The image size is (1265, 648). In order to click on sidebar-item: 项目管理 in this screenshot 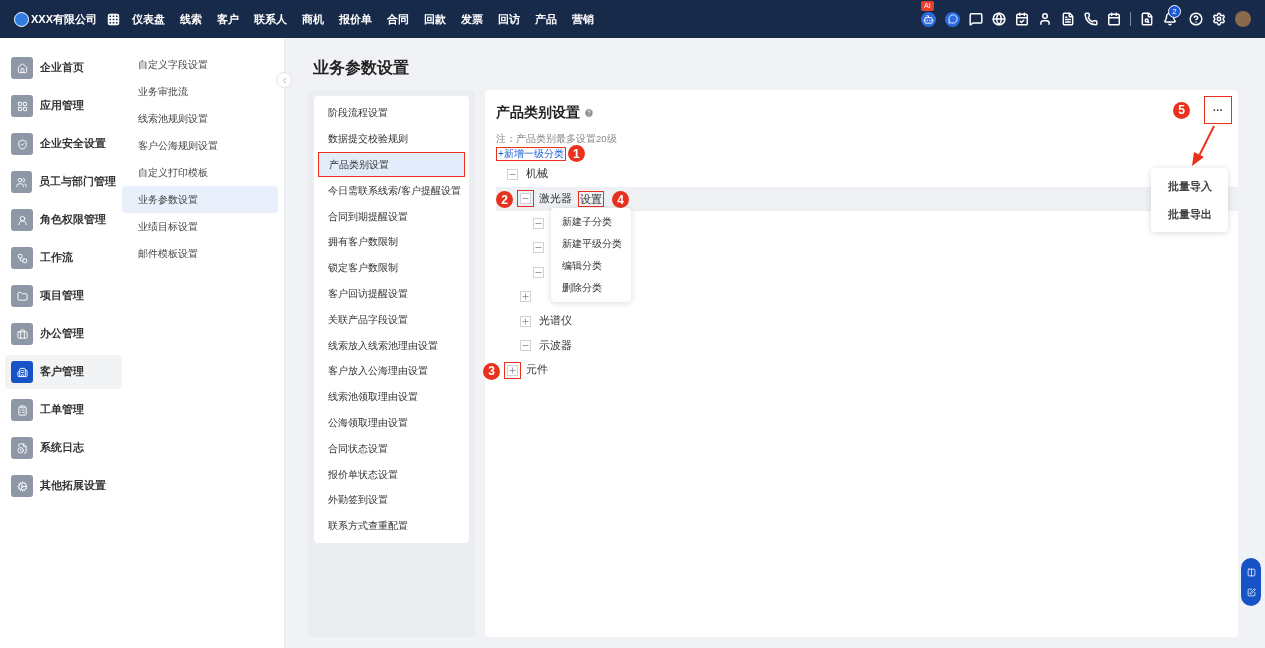, I will do `click(63, 296)`.